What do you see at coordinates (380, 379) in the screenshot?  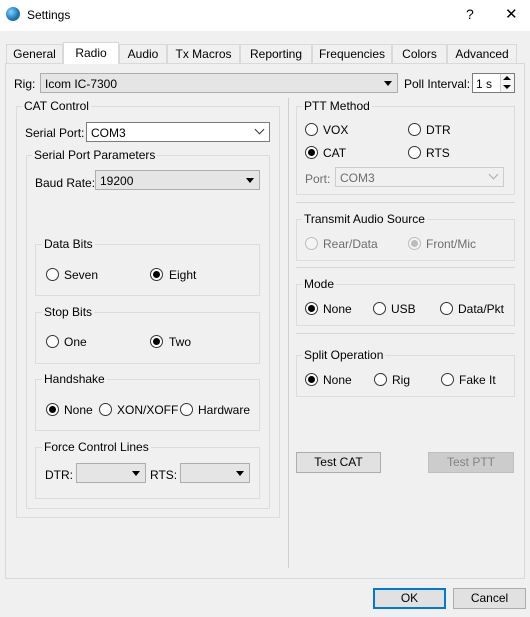 I see `split-rig-radio` at bounding box center [380, 379].